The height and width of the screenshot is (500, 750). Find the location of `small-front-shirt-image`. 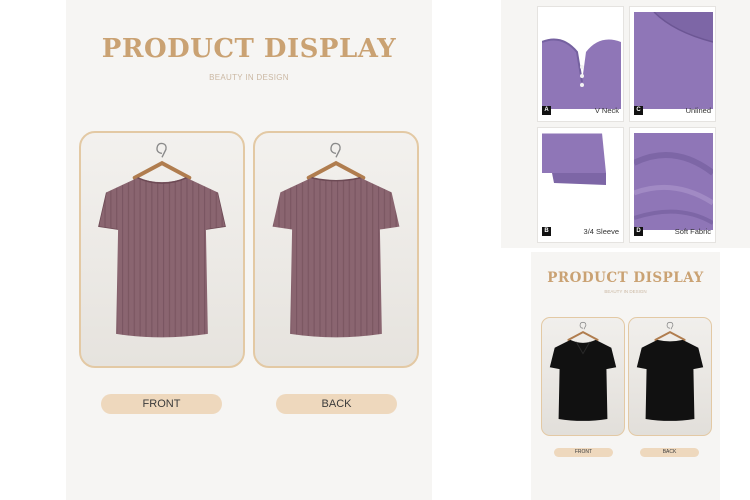

small-front-shirt-image is located at coordinates (583, 371).